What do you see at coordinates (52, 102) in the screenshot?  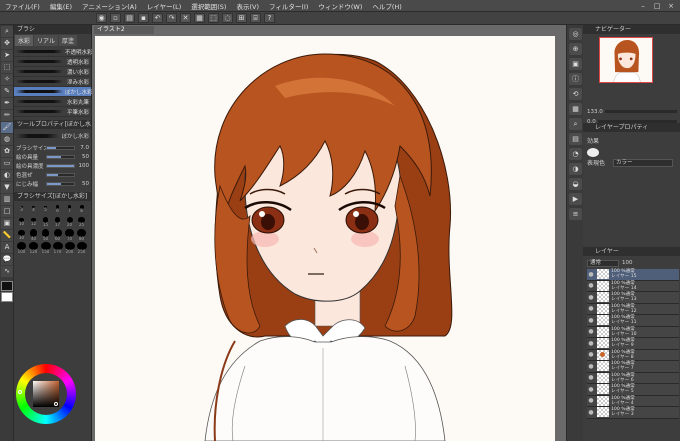 I see `brush-item: 水彩丸筆` at bounding box center [52, 102].